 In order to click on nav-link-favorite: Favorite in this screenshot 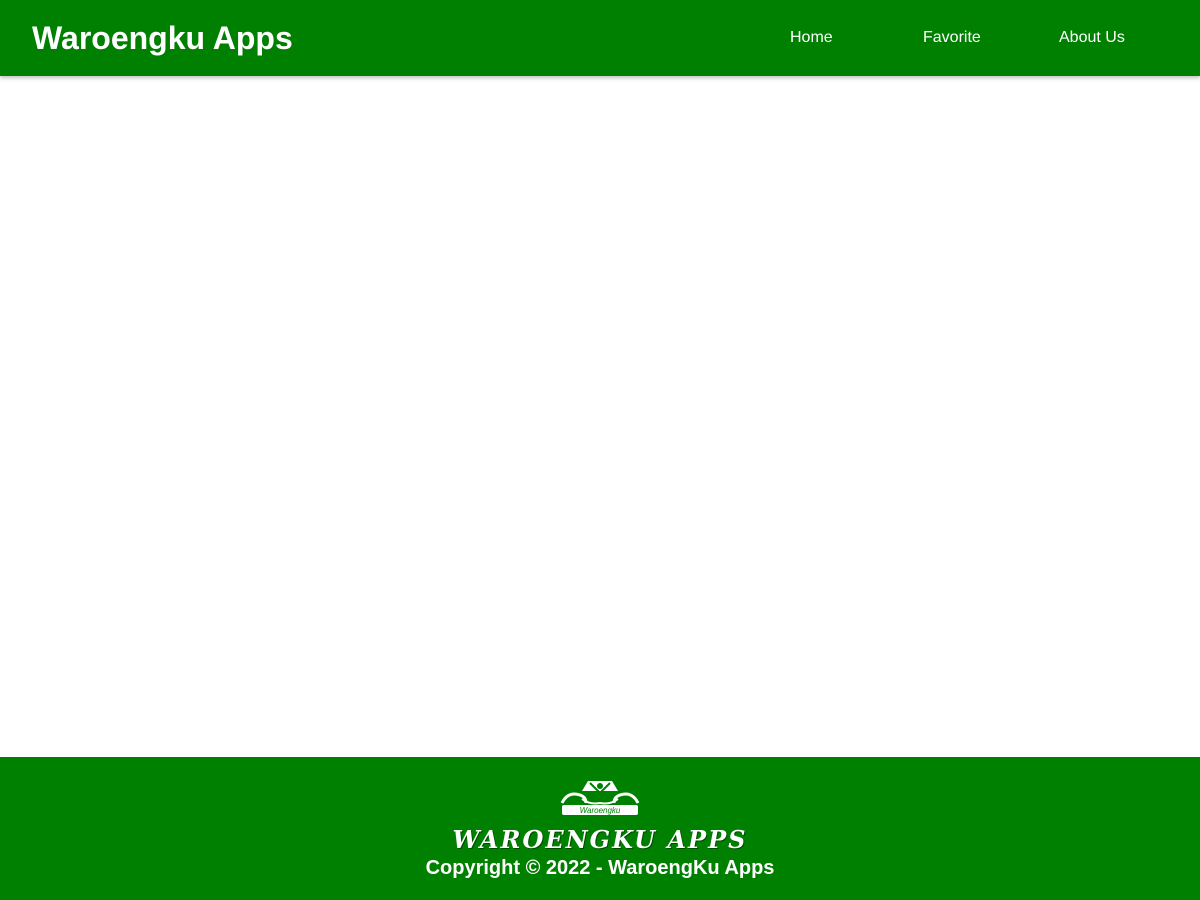, I will do `click(952, 38)`.